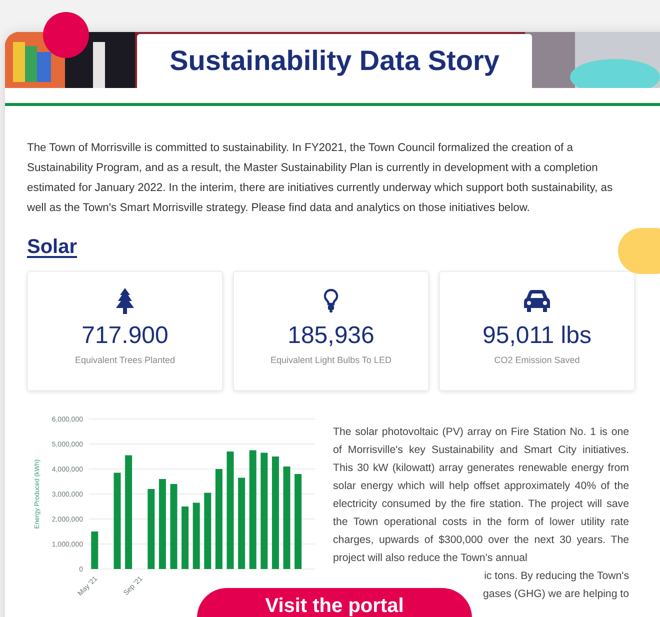 The width and height of the screenshot is (660, 617). Describe the element at coordinates (125, 301) in the screenshot. I see `tree-icon` at that location.